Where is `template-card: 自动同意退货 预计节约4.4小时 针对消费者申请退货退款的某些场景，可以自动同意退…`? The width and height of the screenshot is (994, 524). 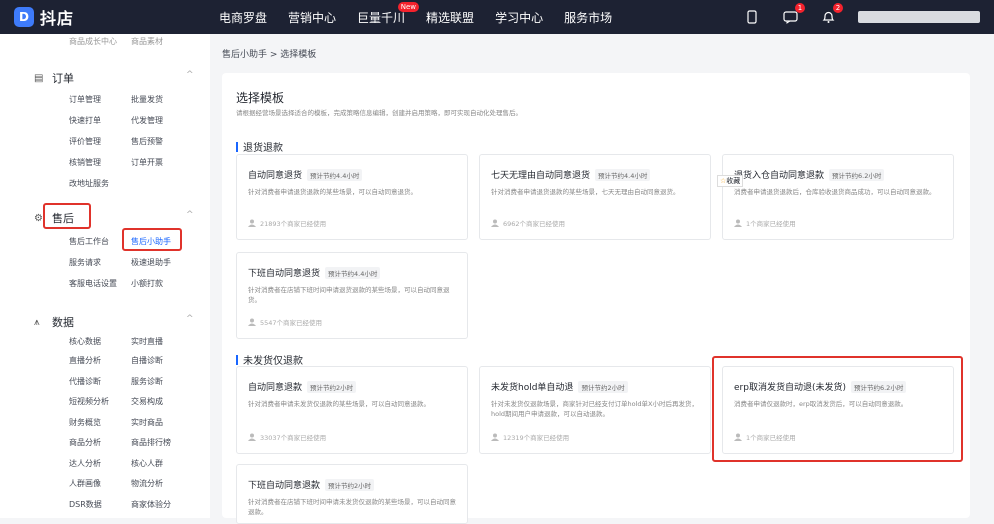
template-card: 自动同意退货 预计节约4.4小时 针对消费者申请退货退款的某些场景，可以自动同意退… is located at coordinates (352, 197).